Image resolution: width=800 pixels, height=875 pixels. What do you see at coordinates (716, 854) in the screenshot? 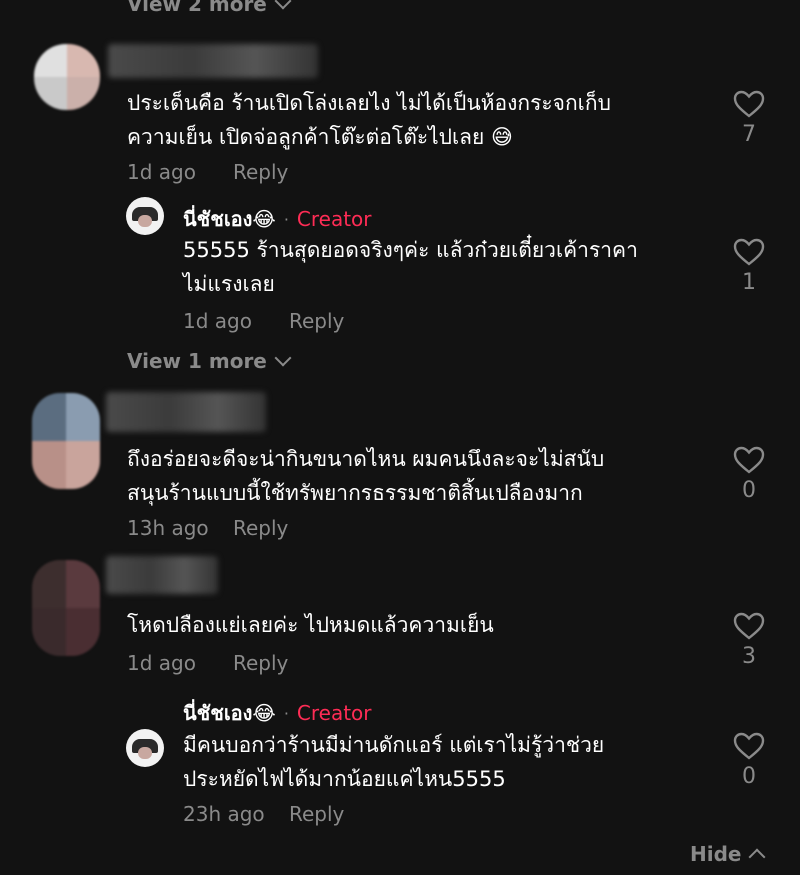
I see `hide-label: Hide` at bounding box center [716, 854].